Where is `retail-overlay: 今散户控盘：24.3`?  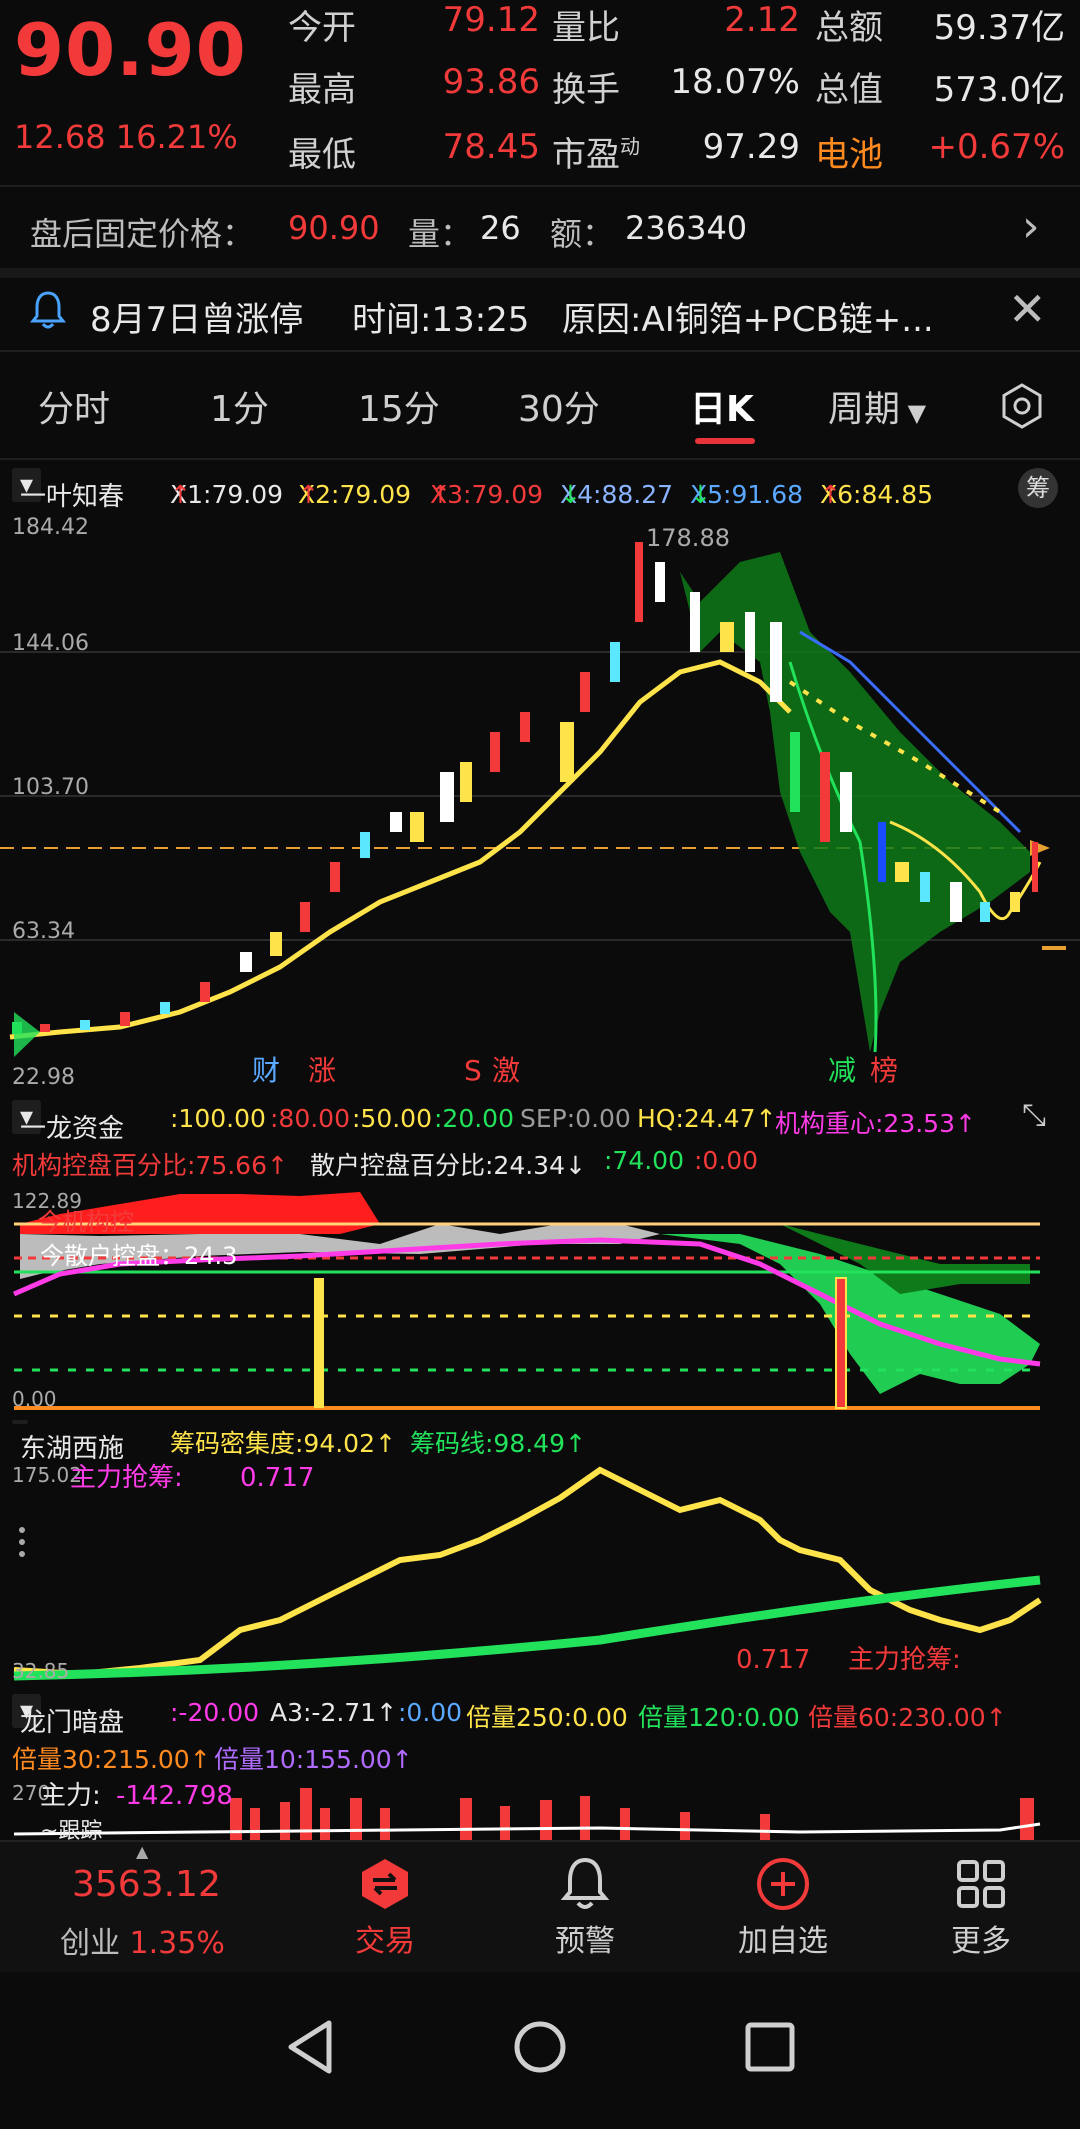 retail-overlay: 今散户控盘：24.3 is located at coordinates (138, 1256).